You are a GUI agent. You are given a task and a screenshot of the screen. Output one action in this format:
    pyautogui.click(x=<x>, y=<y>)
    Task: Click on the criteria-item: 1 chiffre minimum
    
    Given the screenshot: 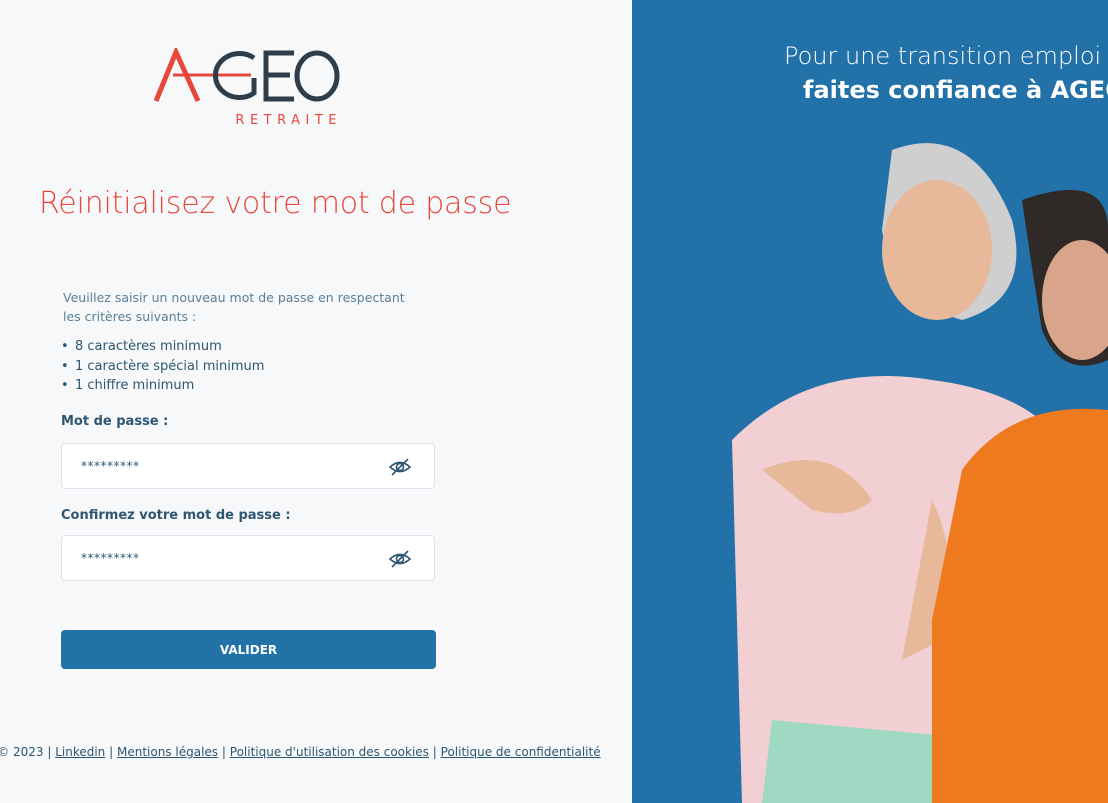 What is the action you would take?
    pyautogui.click(x=162, y=386)
    